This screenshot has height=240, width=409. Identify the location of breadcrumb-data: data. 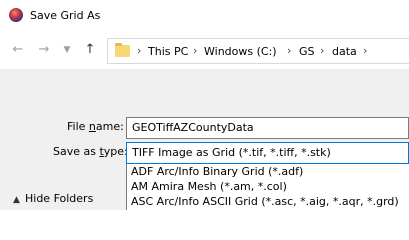
(344, 51).